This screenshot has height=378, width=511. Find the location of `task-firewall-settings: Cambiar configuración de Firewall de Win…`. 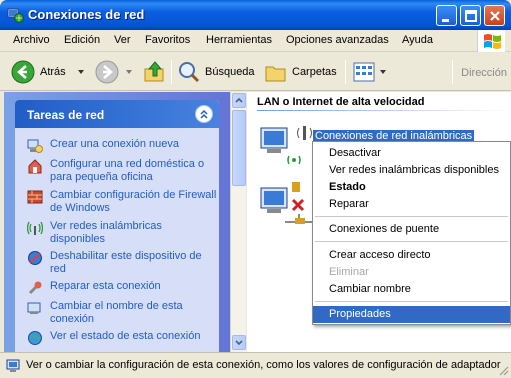

task-firewall-settings: Cambiar configuración de Firewall de Win… is located at coordinates (122, 202).